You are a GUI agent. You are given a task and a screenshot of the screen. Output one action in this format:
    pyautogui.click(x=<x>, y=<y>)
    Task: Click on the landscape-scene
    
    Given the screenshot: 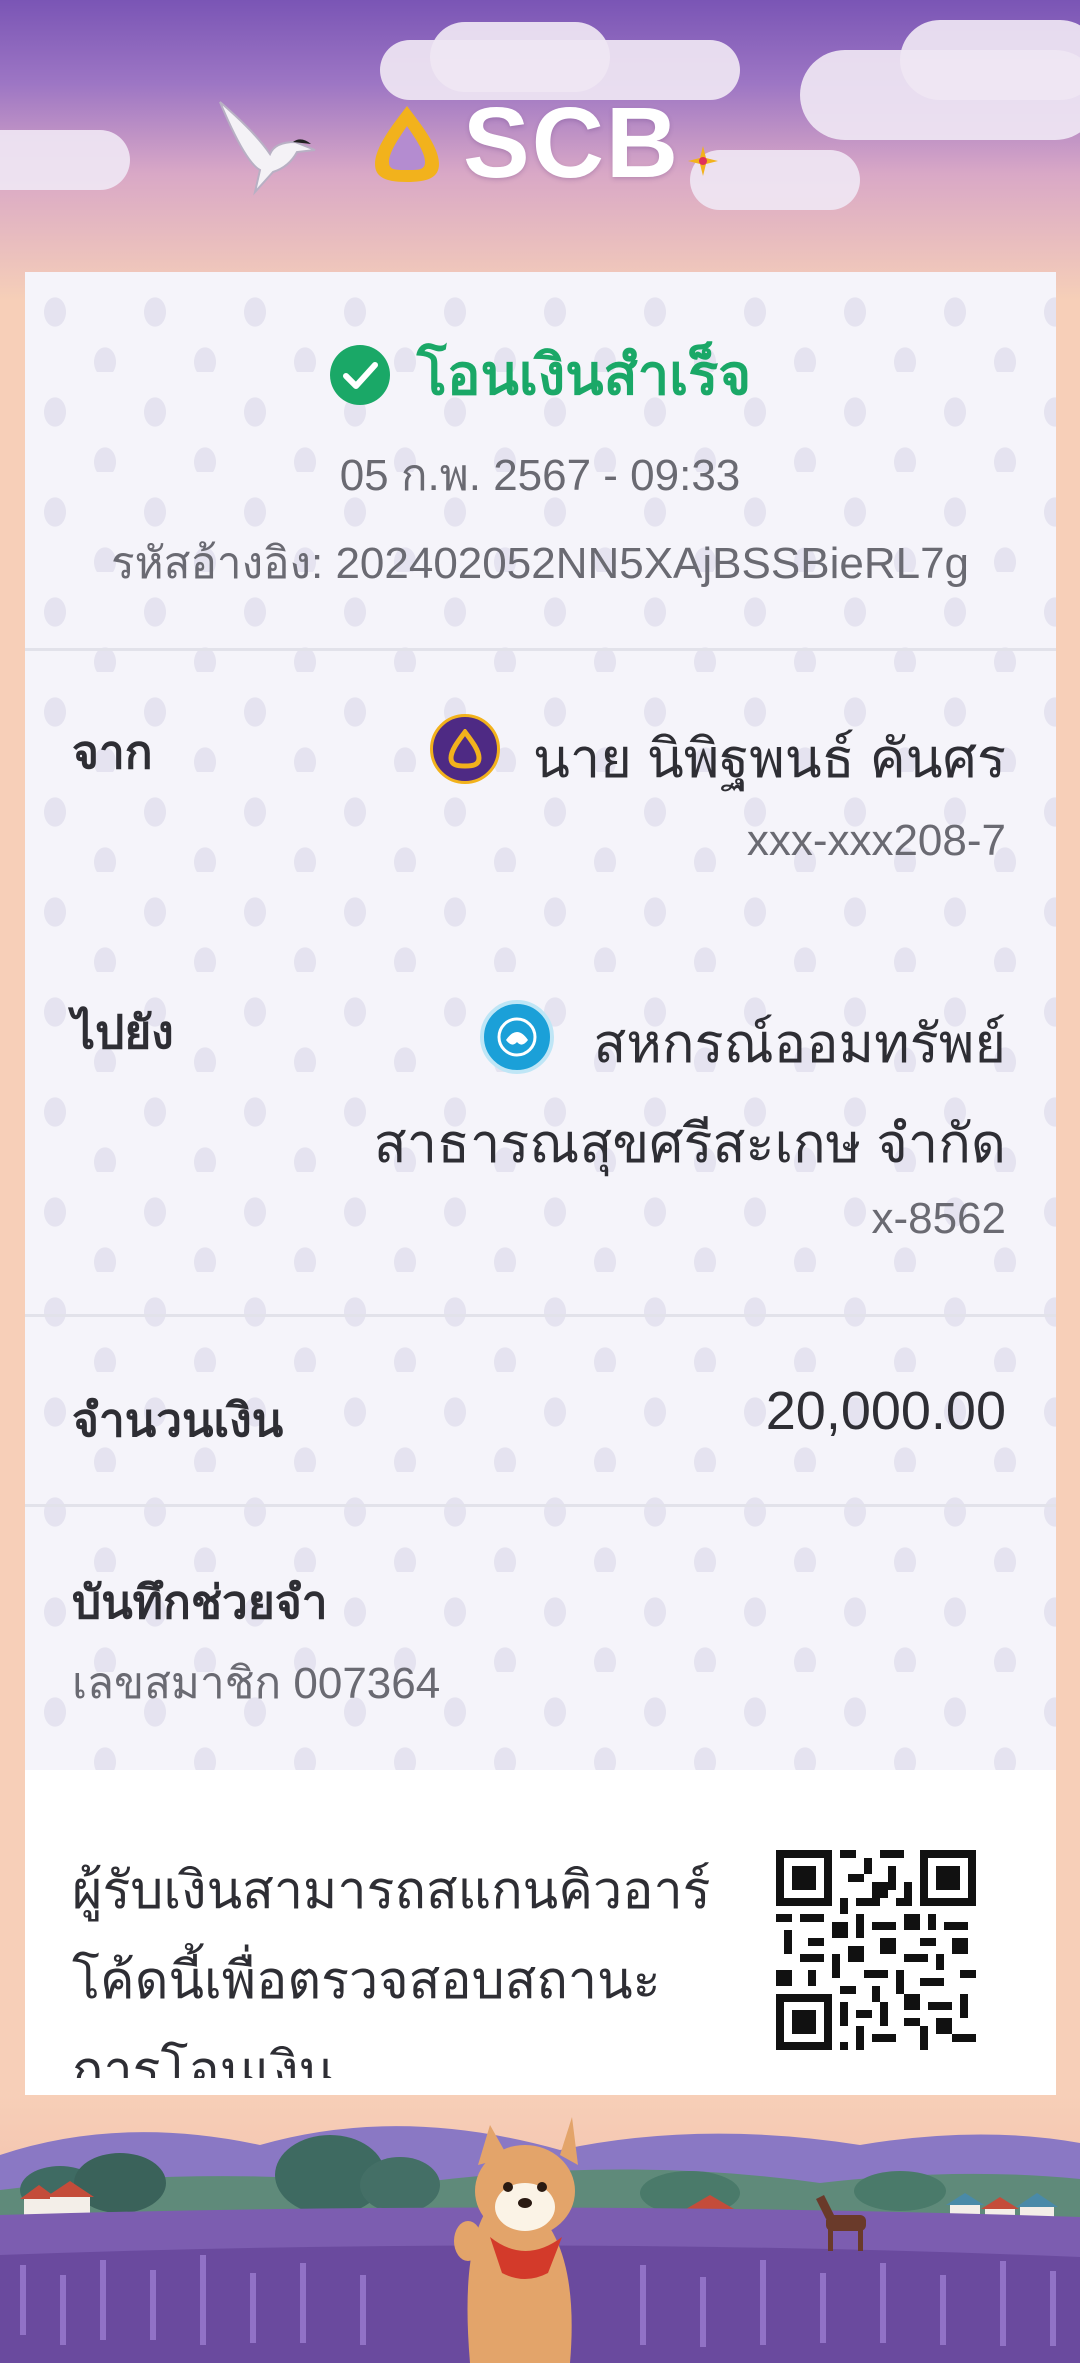 What is the action you would take?
    pyautogui.click(x=540, y=2240)
    